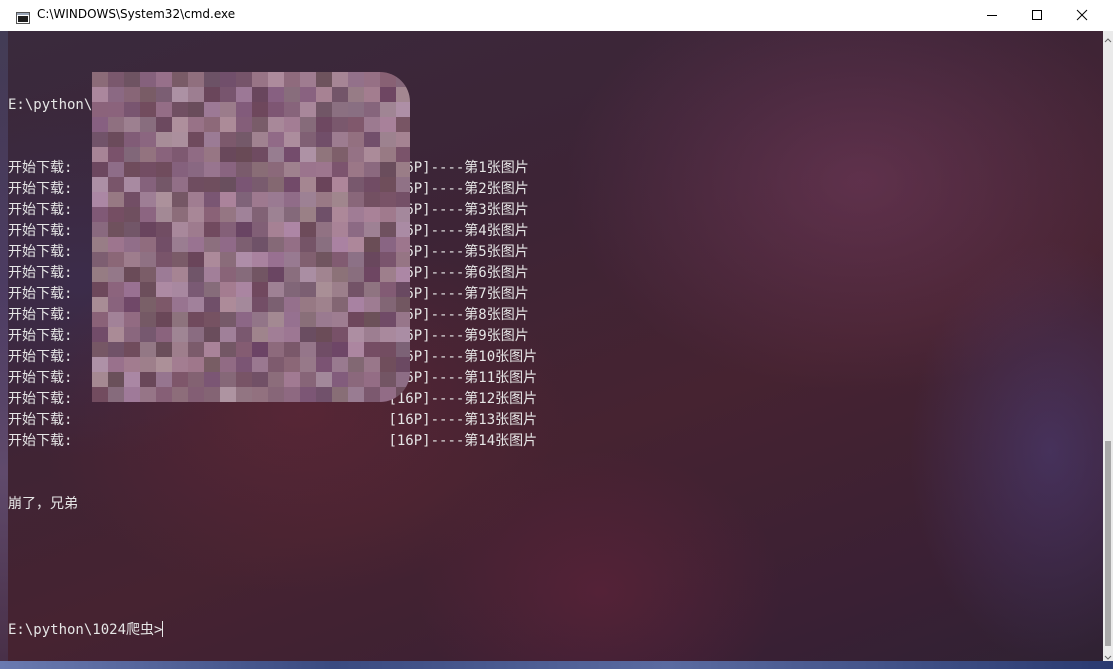 This screenshot has width=1113, height=669. I want to click on download-line: 开始下载: [16P]----第13张图片, so click(272, 420).